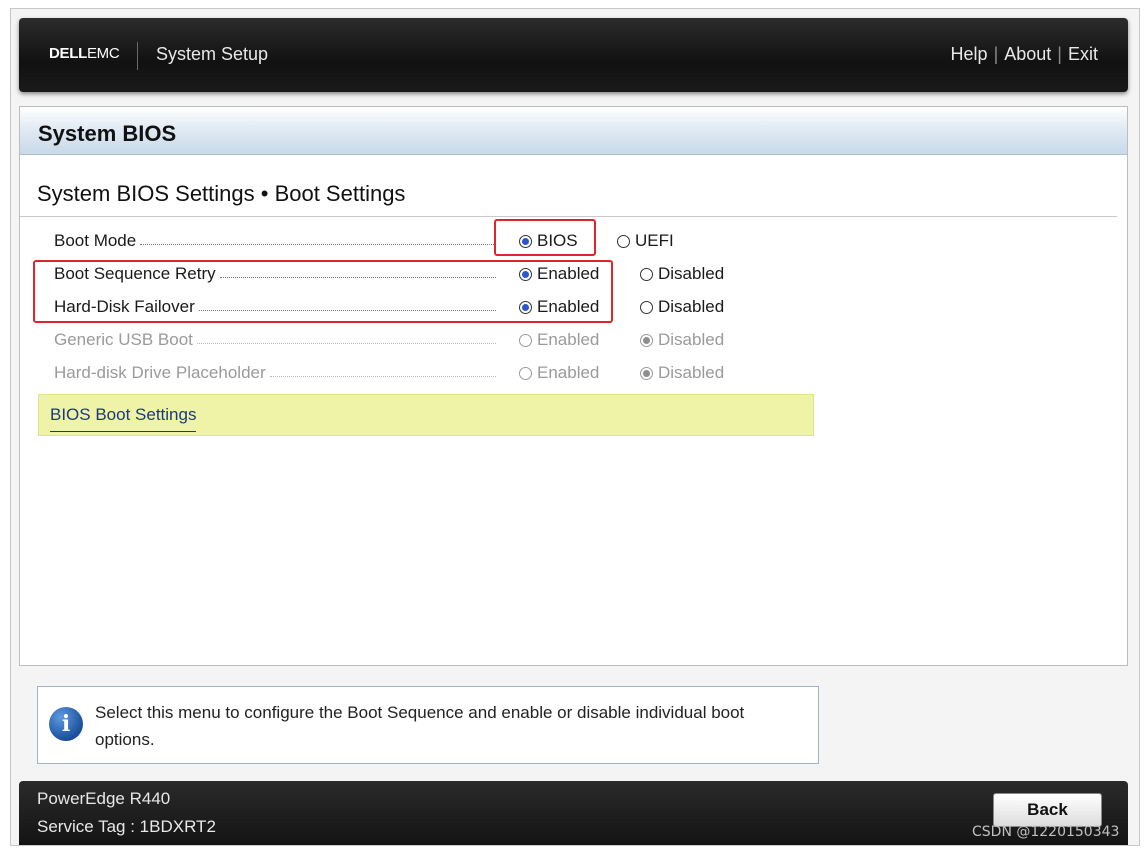  What do you see at coordinates (568, 216) in the screenshot?
I see `subtitle-divider` at bounding box center [568, 216].